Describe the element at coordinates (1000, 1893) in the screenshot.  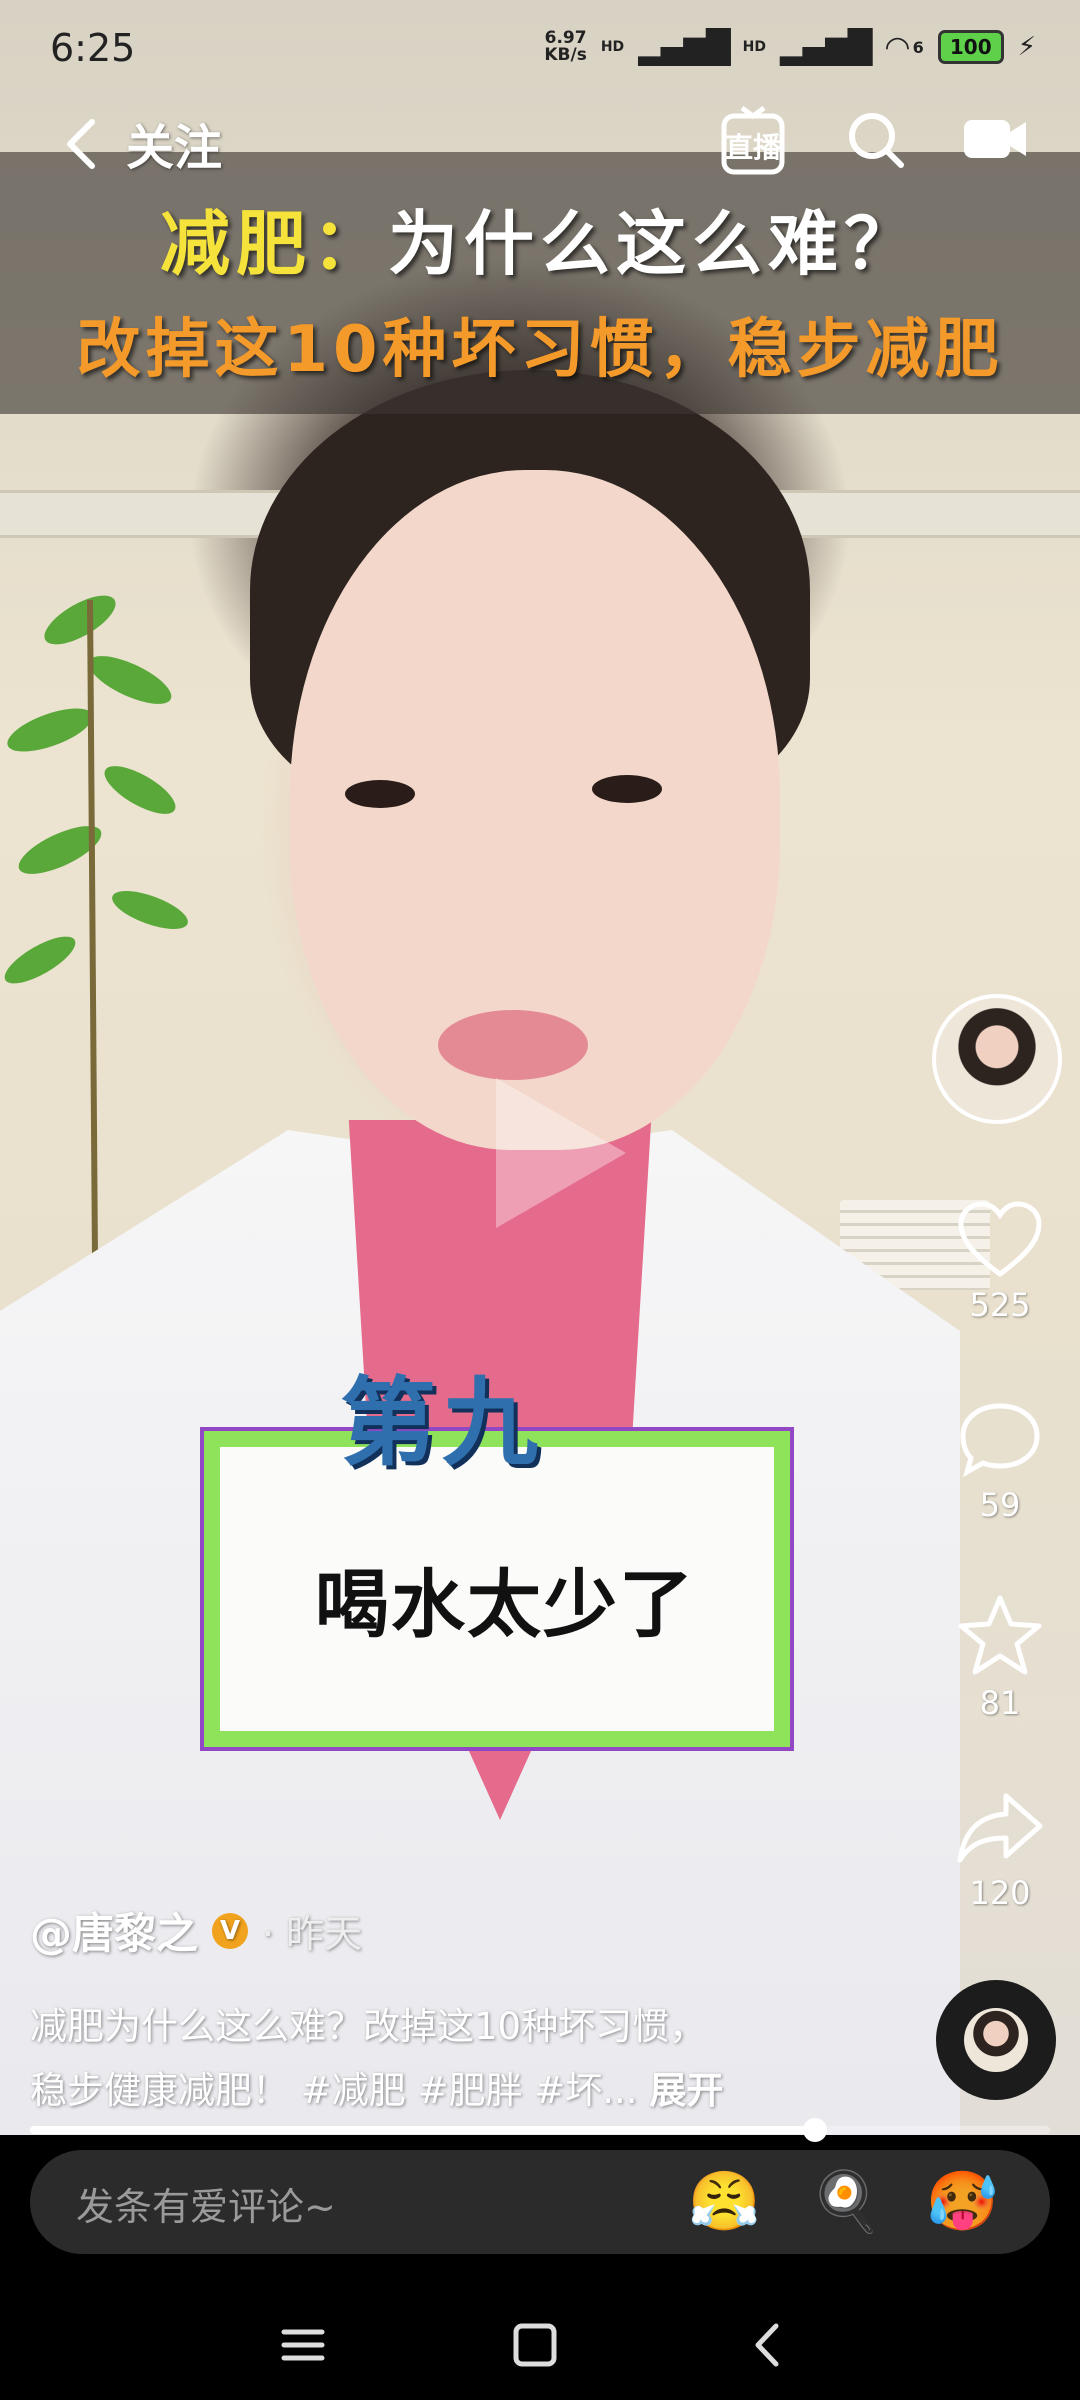
I see `share-count: 120` at that location.